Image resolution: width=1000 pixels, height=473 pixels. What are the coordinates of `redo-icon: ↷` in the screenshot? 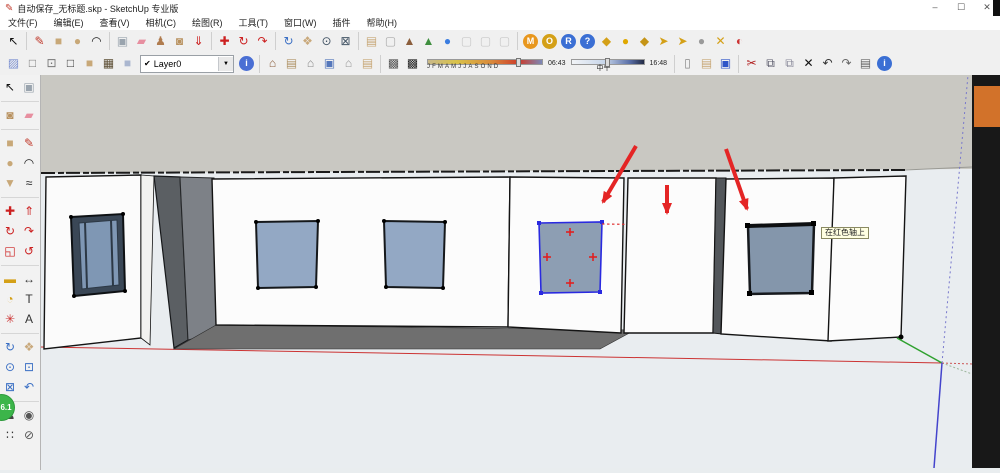 It's located at (846, 63).